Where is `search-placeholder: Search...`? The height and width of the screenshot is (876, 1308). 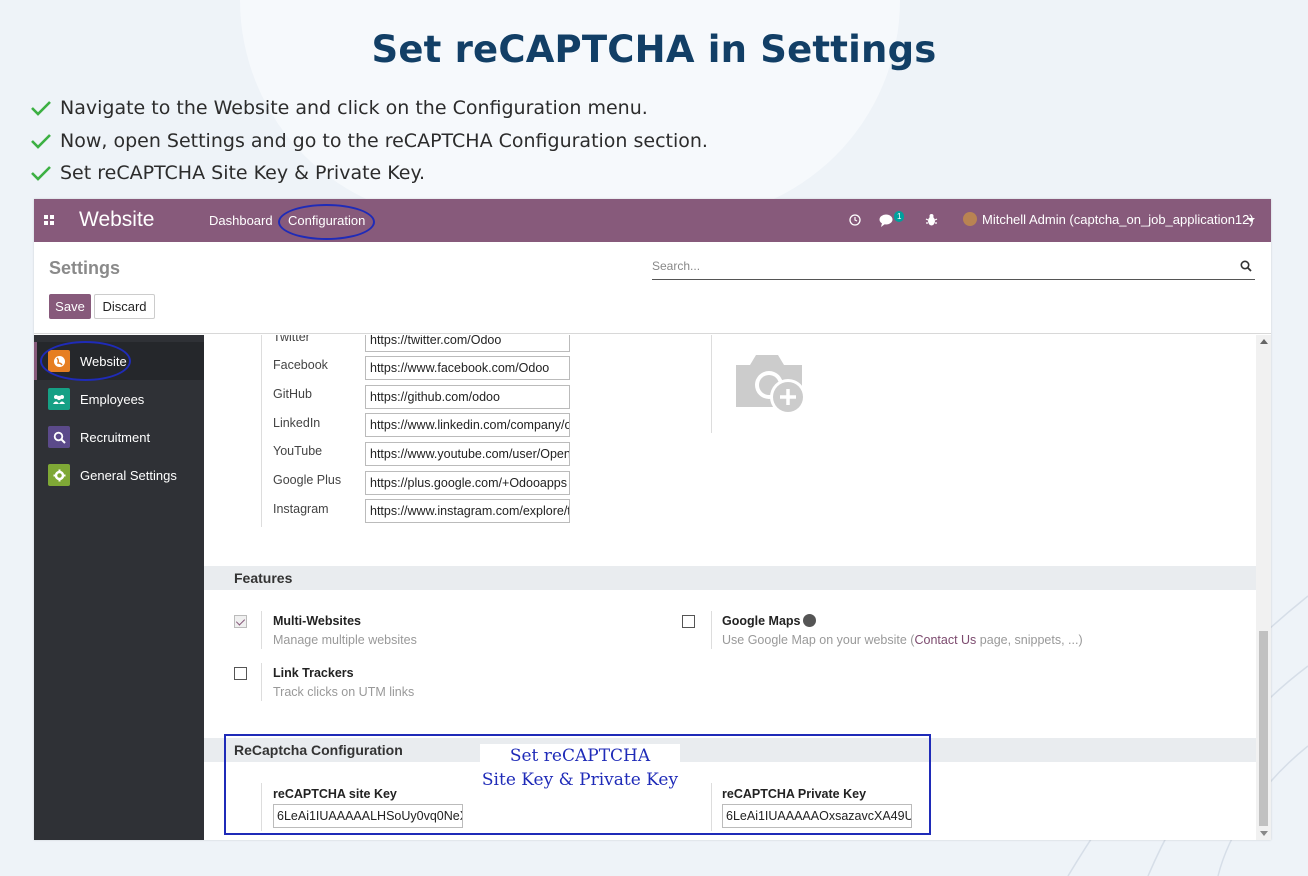 search-placeholder: Search... is located at coordinates (676, 266).